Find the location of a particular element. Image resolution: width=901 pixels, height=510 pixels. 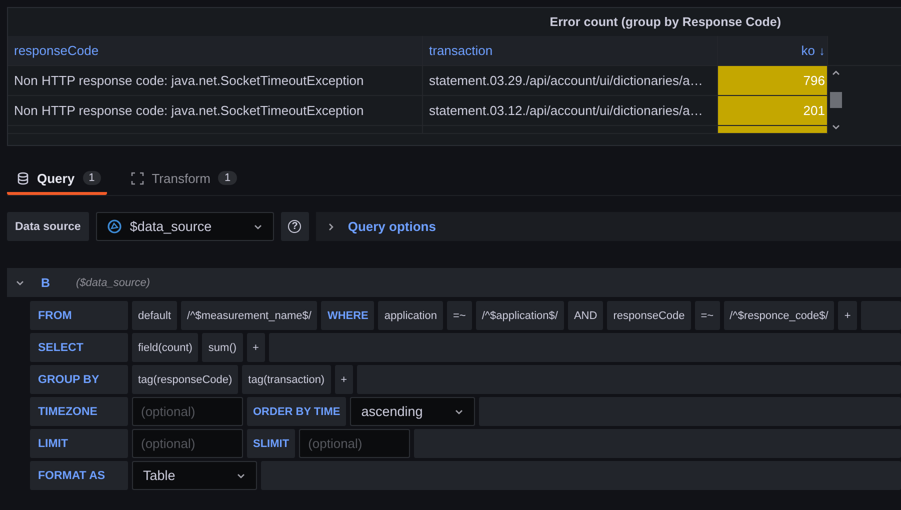

scroll-down-icon is located at coordinates (836, 127).